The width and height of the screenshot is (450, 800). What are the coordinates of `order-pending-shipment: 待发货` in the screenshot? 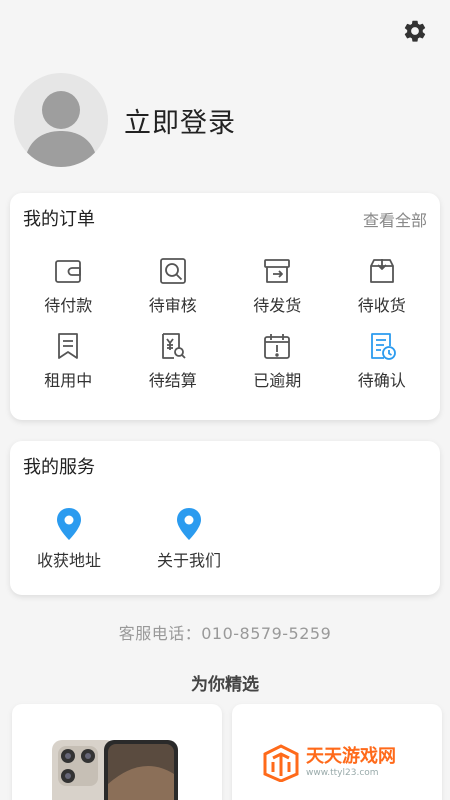 It's located at (277, 285).